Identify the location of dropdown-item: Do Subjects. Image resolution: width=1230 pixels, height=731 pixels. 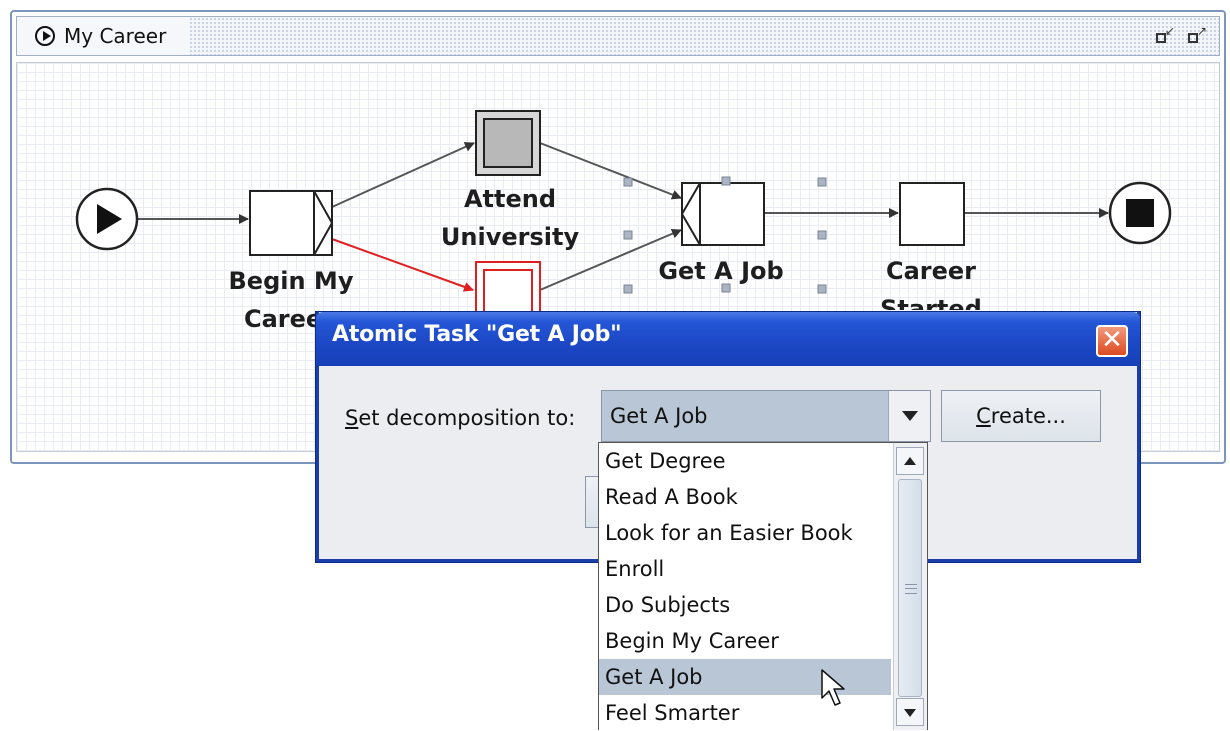
(745, 605).